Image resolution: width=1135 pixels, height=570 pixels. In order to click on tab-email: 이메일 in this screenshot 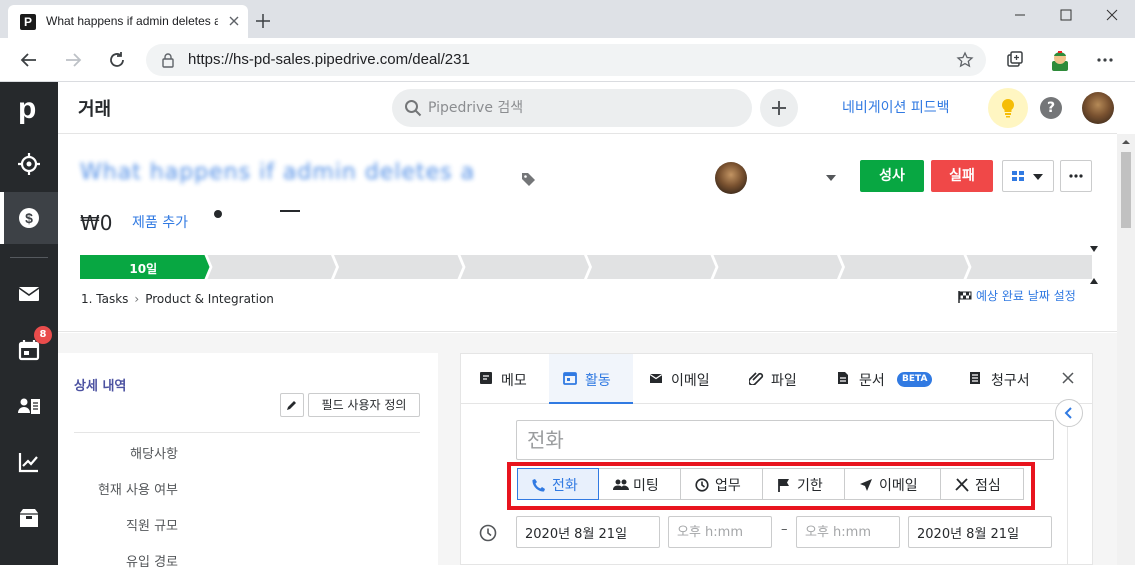, I will do `click(689, 379)`.